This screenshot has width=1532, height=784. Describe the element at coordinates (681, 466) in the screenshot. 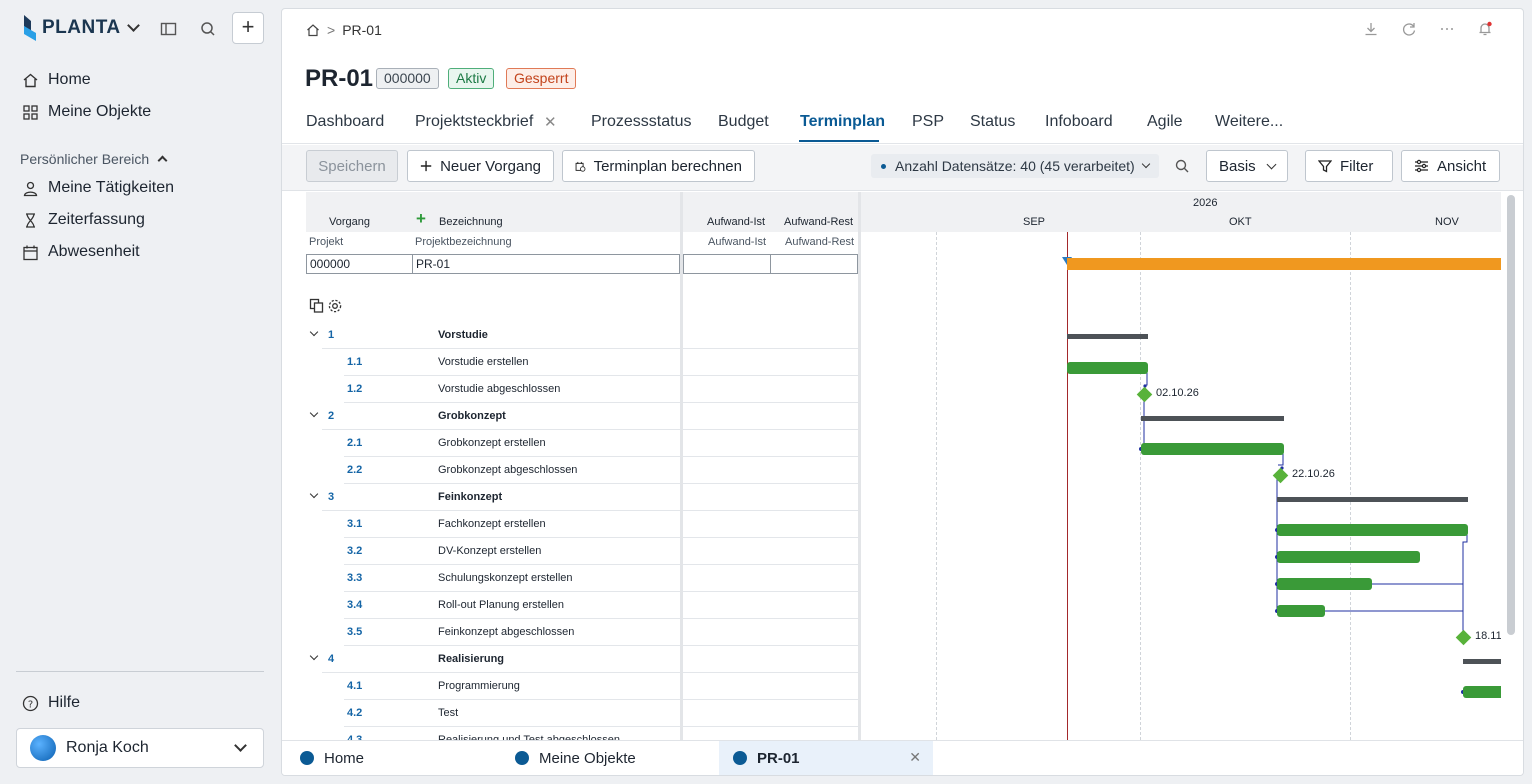

I see `column-splitter` at that location.